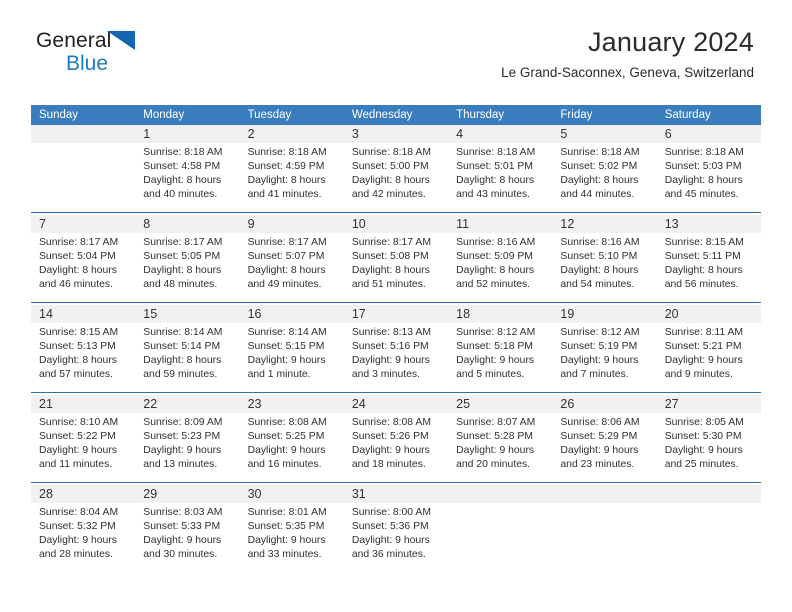 The width and height of the screenshot is (792, 612). I want to click on day-number: 19, so click(604, 313).